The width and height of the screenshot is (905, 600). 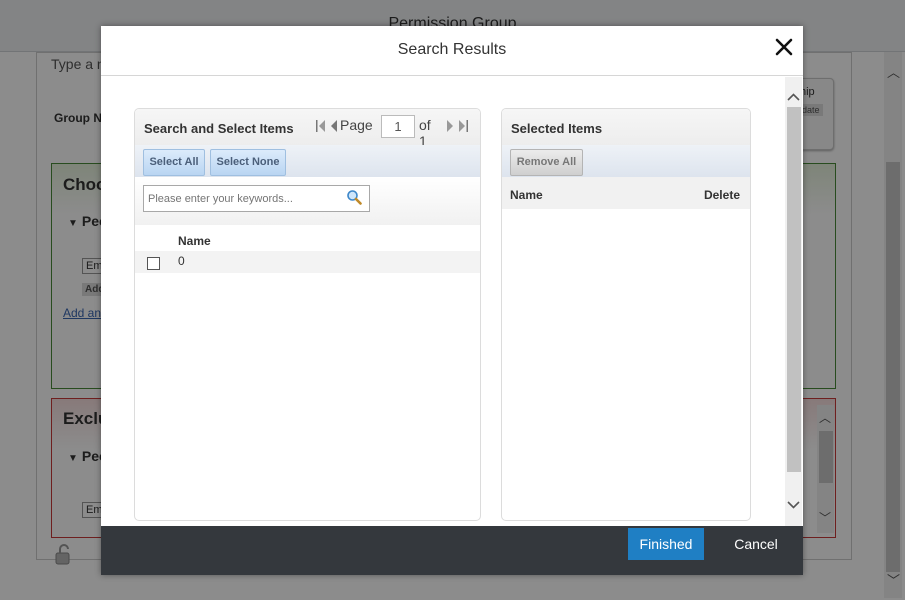 I want to click on page-label: Page, so click(x=356, y=125).